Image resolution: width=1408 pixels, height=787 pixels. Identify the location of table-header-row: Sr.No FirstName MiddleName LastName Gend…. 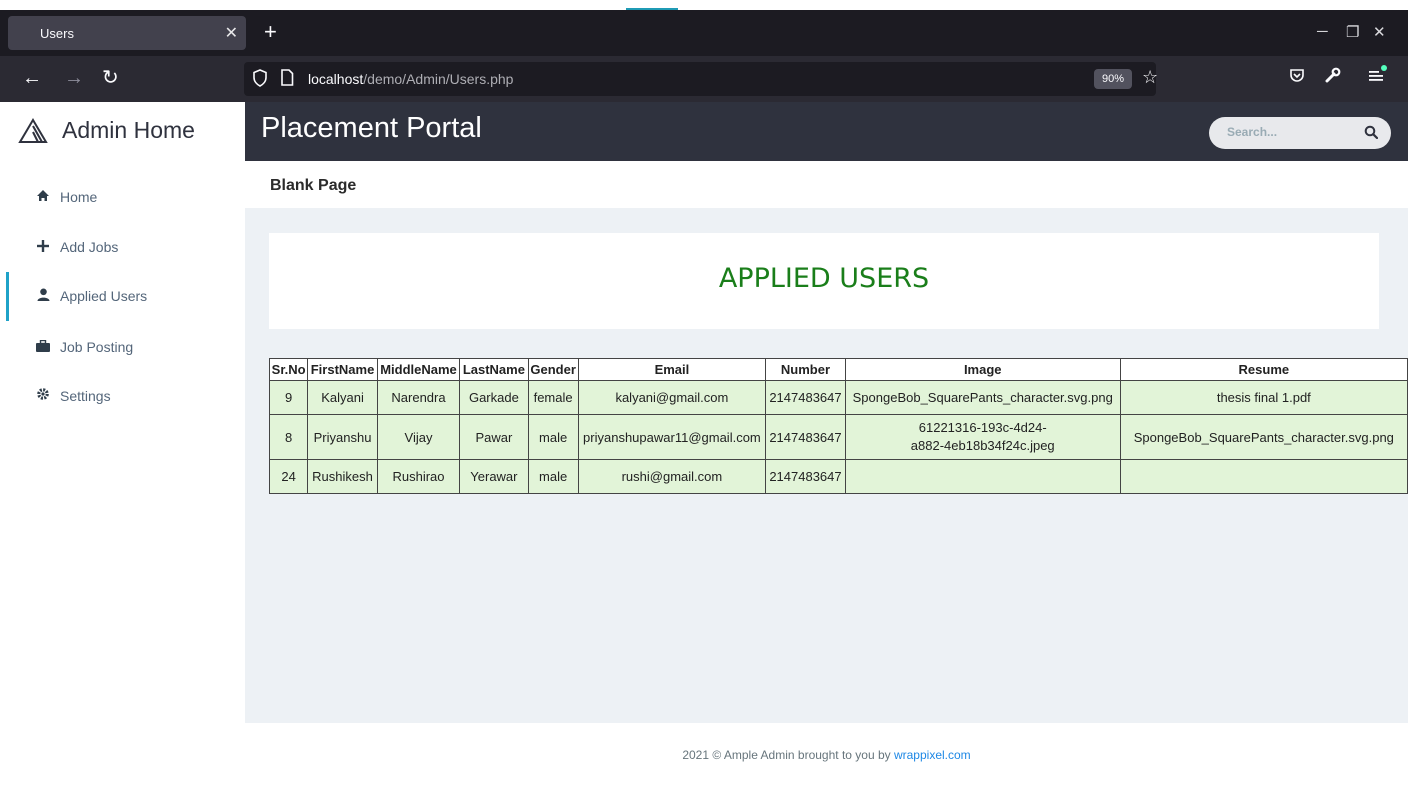
(838, 369).